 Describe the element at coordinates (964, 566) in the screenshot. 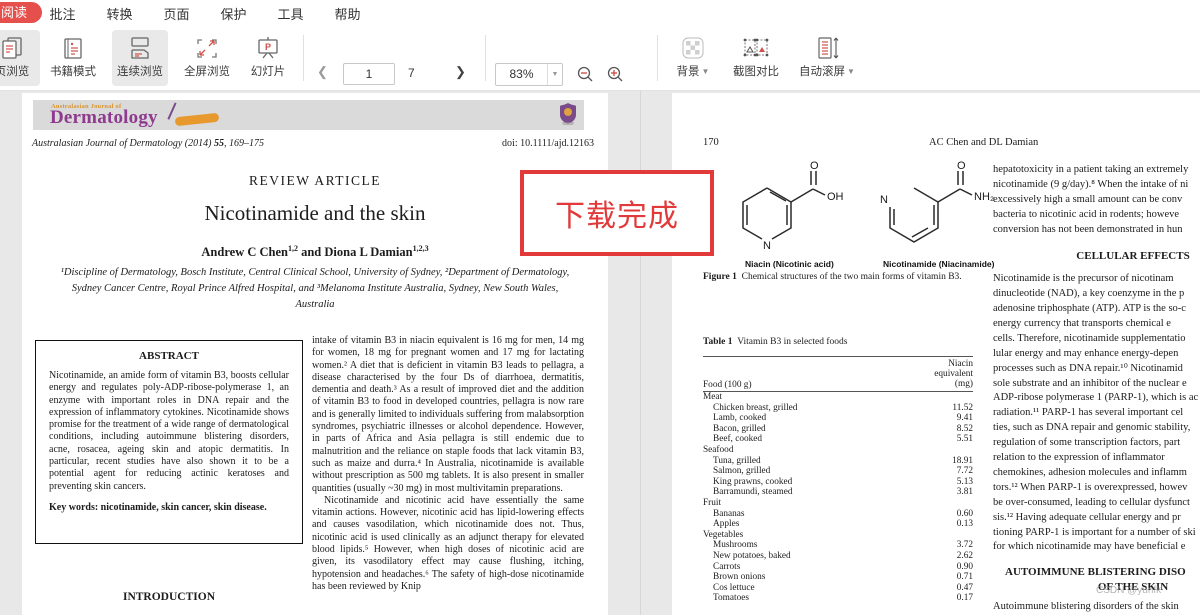

I see `niacin-value-cell: 0.90` at that location.